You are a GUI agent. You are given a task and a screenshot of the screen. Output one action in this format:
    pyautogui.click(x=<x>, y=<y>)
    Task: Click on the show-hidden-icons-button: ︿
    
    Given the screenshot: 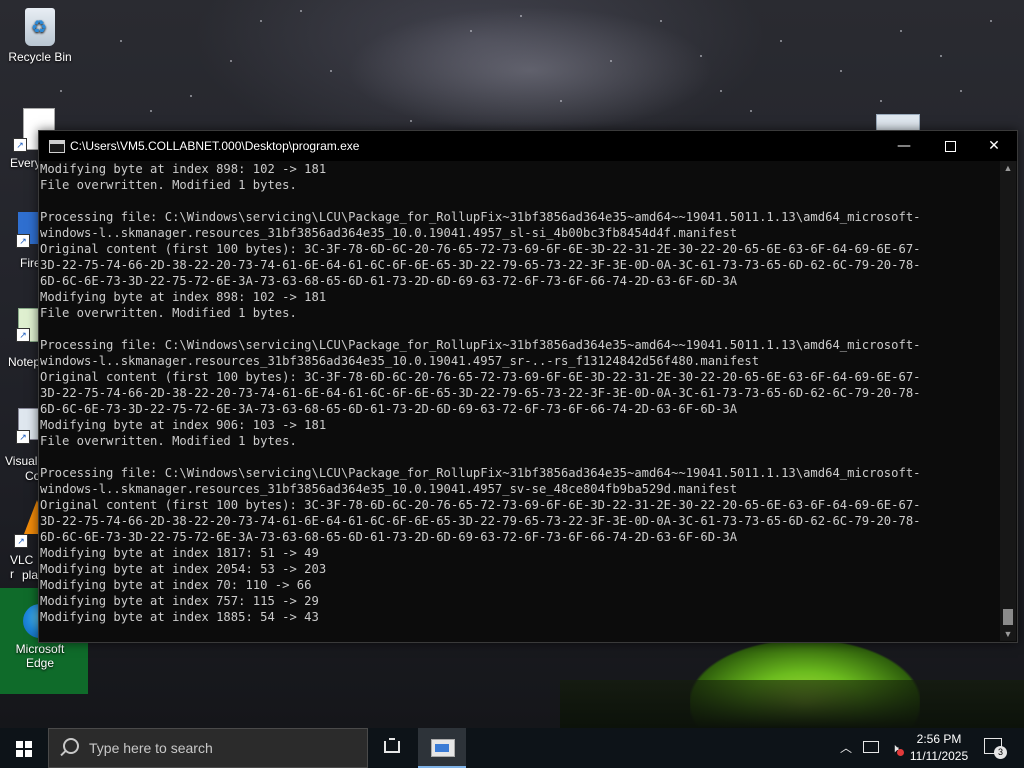 What is the action you would take?
    pyautogui.click(x=846, y=748)
    